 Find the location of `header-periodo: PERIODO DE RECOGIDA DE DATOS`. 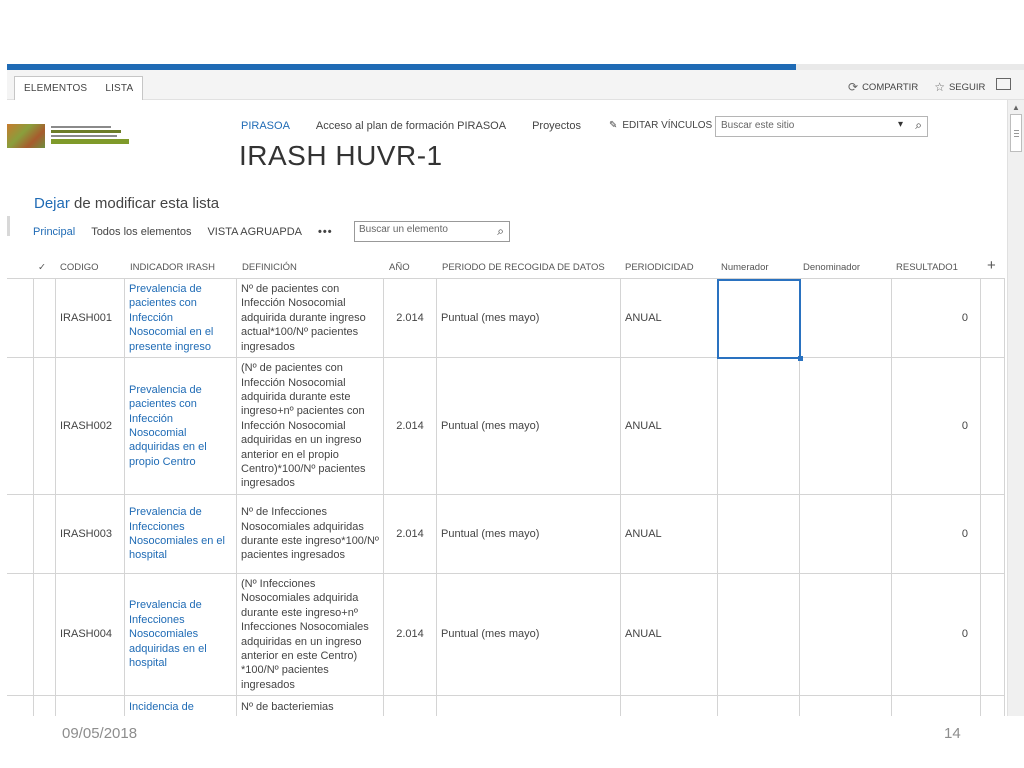

header-periodo: PERIODO DE RECOGIDA DE DATOS is located at coordinates (523, 267).